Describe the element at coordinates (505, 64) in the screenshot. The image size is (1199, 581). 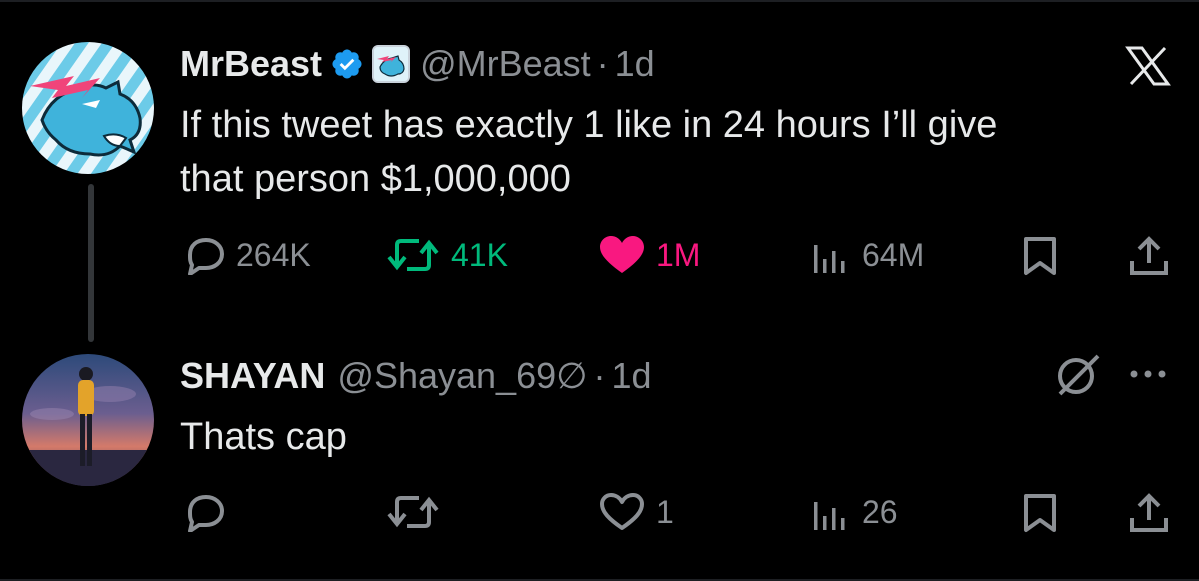
I see `author-handle: @MrBeast` at that location.